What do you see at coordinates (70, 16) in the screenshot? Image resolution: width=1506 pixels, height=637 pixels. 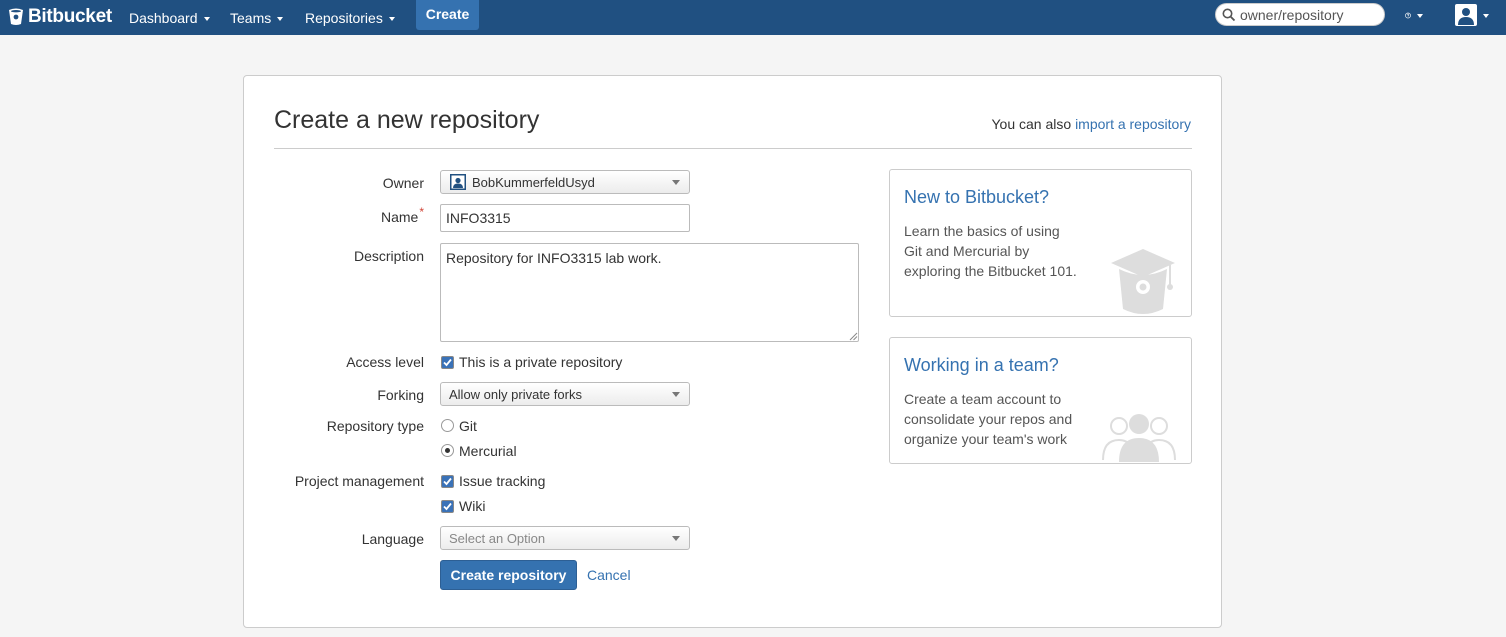 I see `brand-name: Bitbucket` at bounding box center [70, 16].